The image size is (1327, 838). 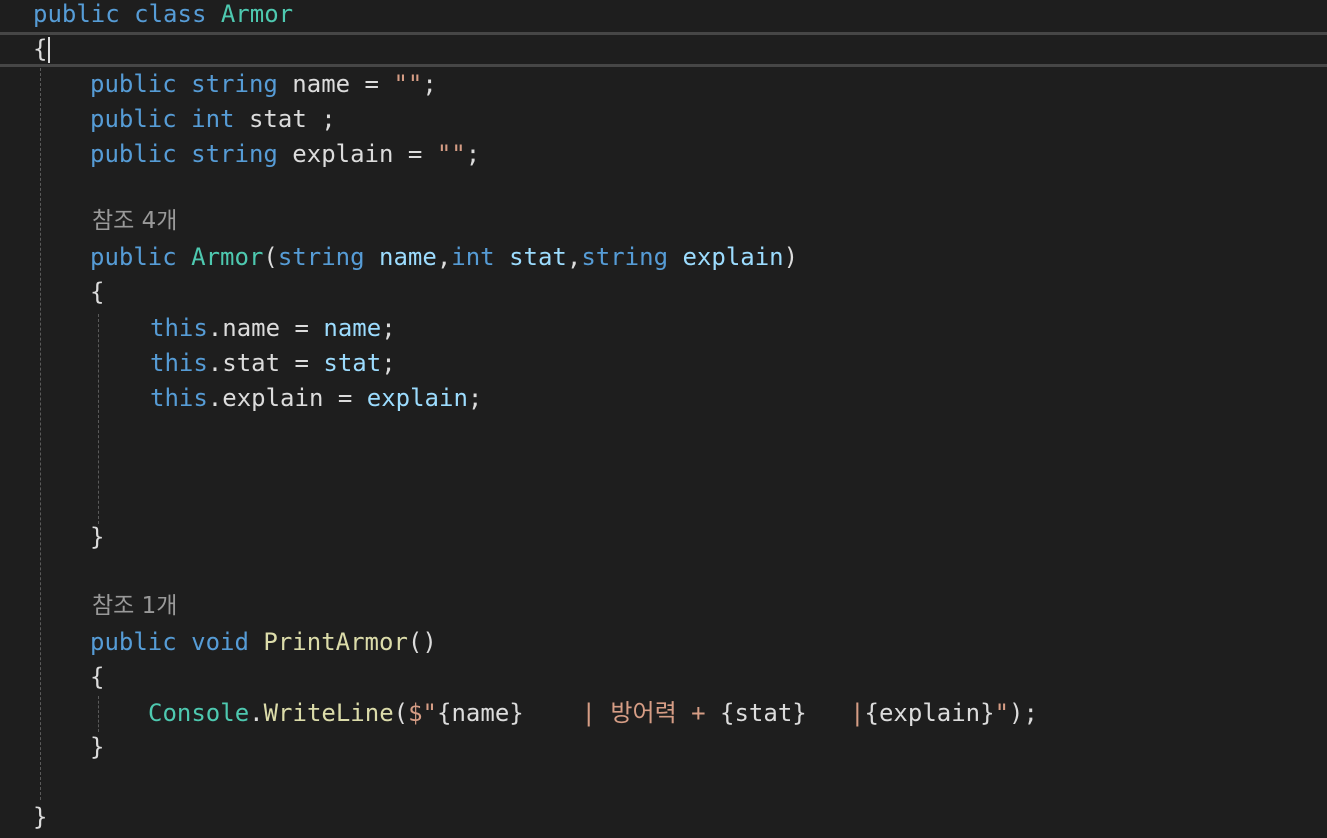 I want to click on code-line-12: public void PrintArmor(), so click(x=663, y=642).